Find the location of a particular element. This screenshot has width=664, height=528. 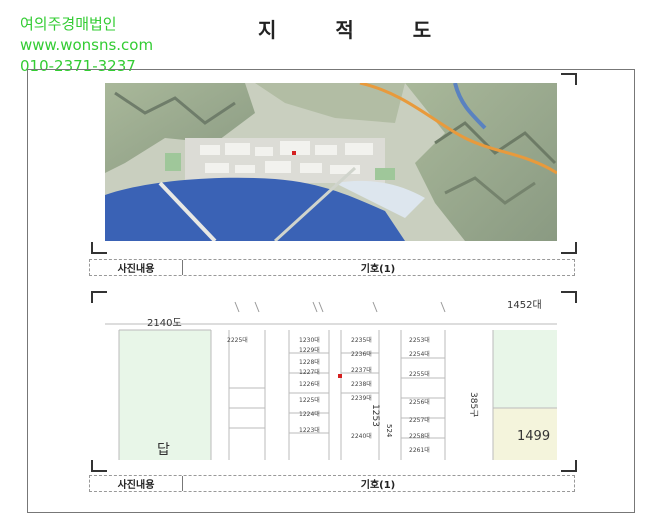

parcel-label-1499: 1499 is located at coordinates (533, 436).